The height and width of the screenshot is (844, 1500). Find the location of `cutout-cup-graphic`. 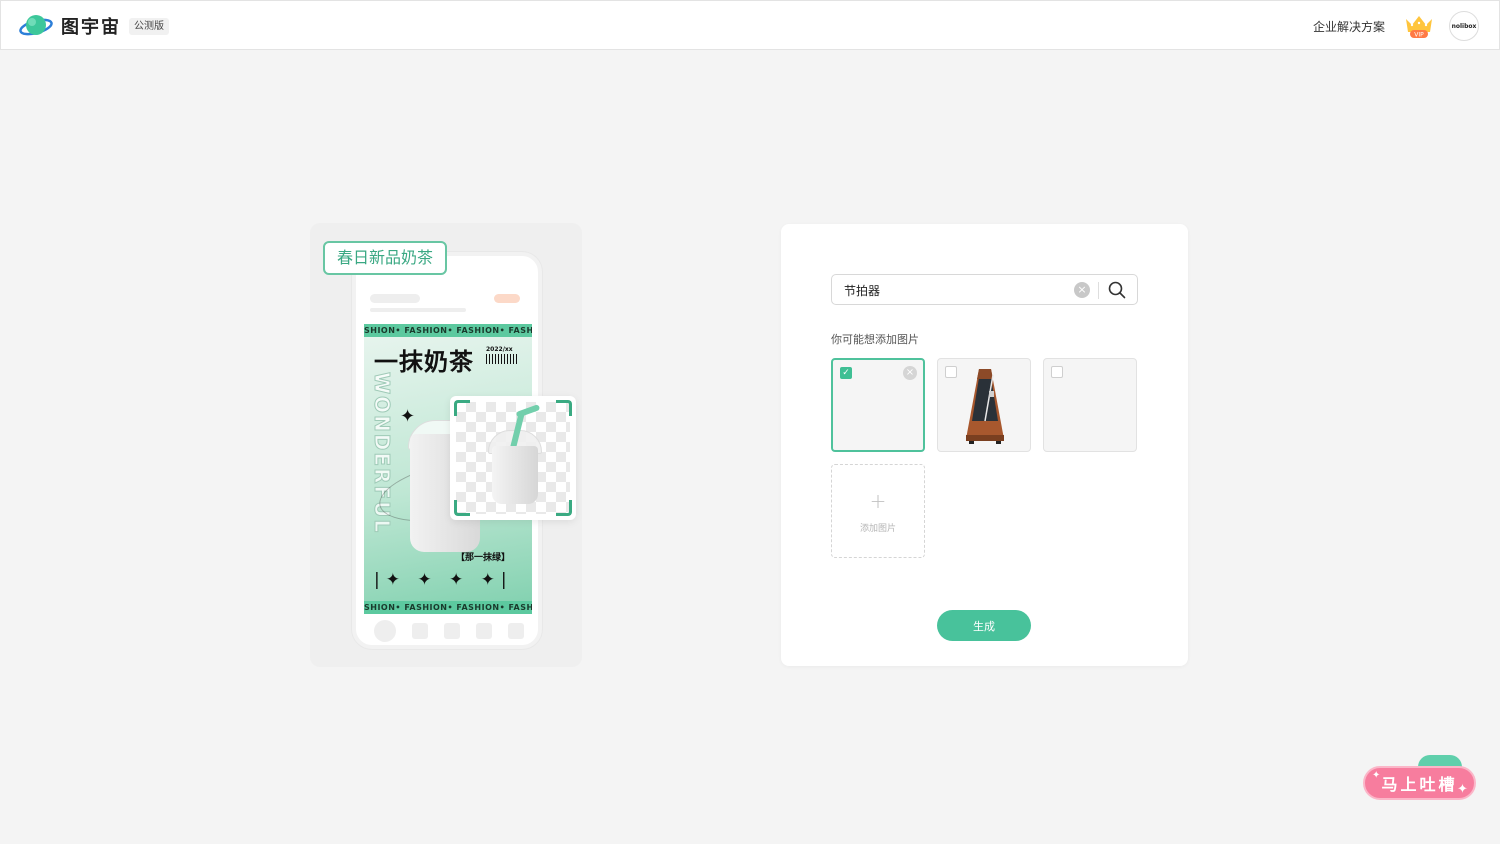

cutout-cup-graphic is located at coordinates (515, 475).